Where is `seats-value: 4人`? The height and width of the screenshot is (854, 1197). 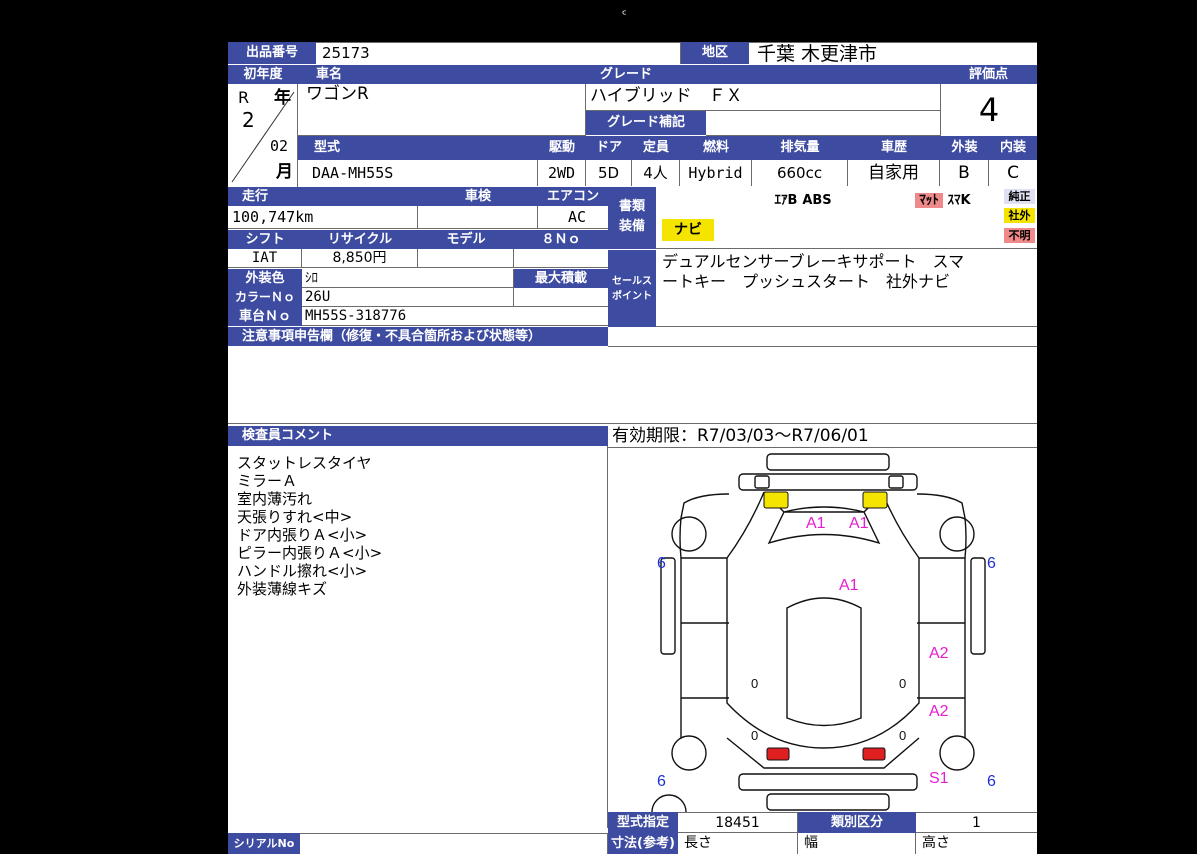 seats-value: 4人 is located at coordinates (656, 173).